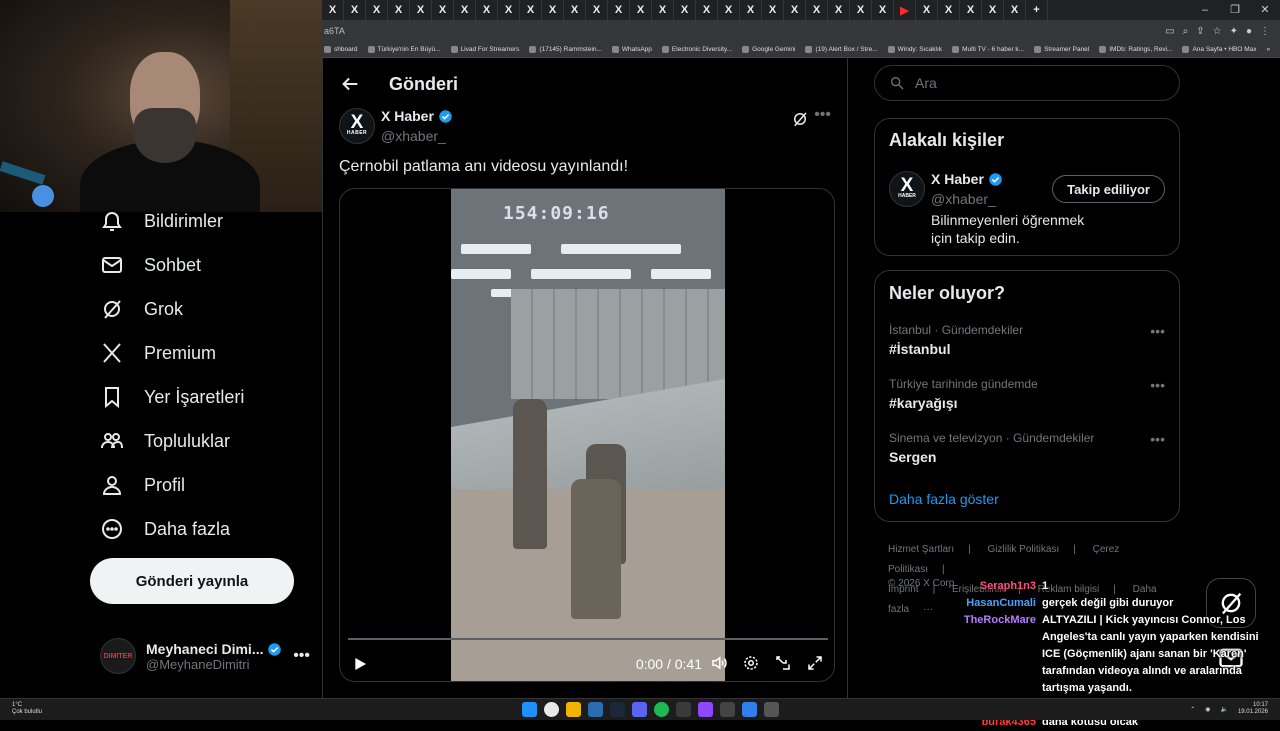 Image resolution: width=1280 pixels, height=731 pixels. I want to click on footer-link: Hizmet Şartları, so click(921, 549).